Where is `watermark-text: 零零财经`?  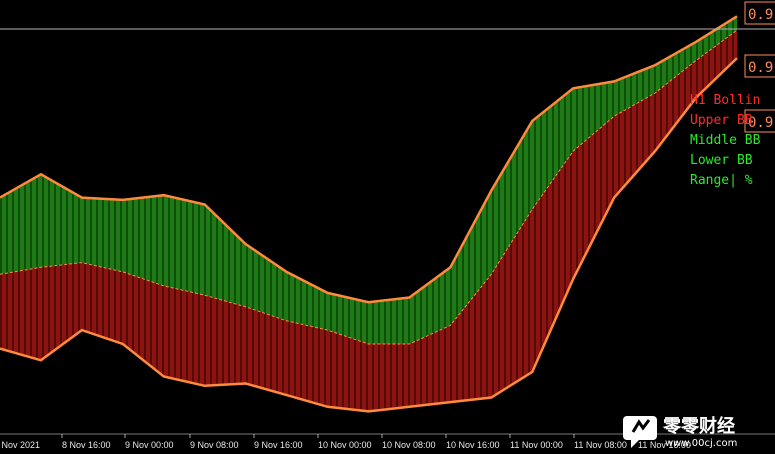
watermark-text: 零零财经 is located at coordinates (698, 426).